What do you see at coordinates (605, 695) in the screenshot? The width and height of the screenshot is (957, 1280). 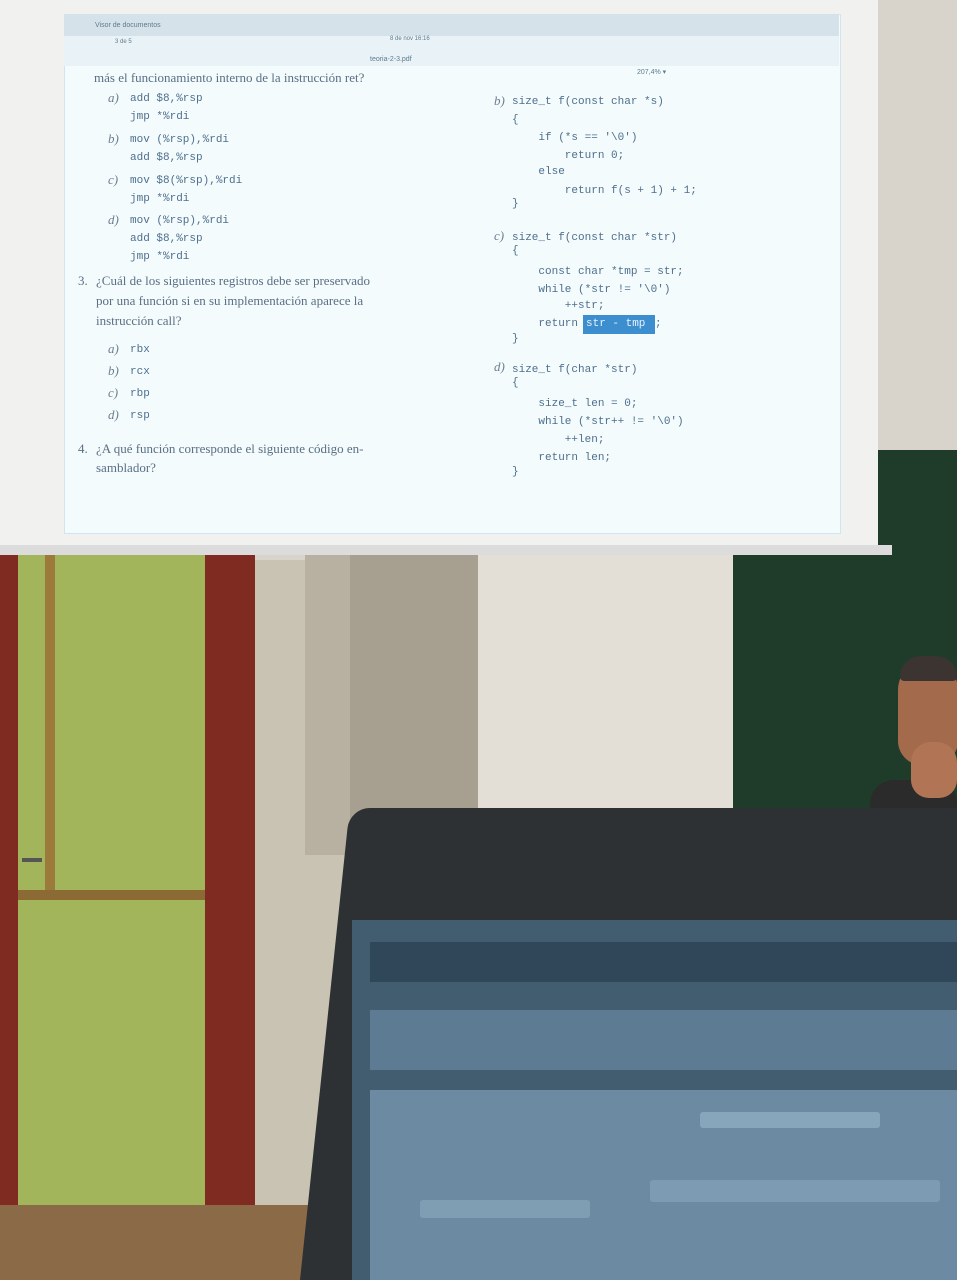 I see `white-panel` at bounding box center [605, 695].